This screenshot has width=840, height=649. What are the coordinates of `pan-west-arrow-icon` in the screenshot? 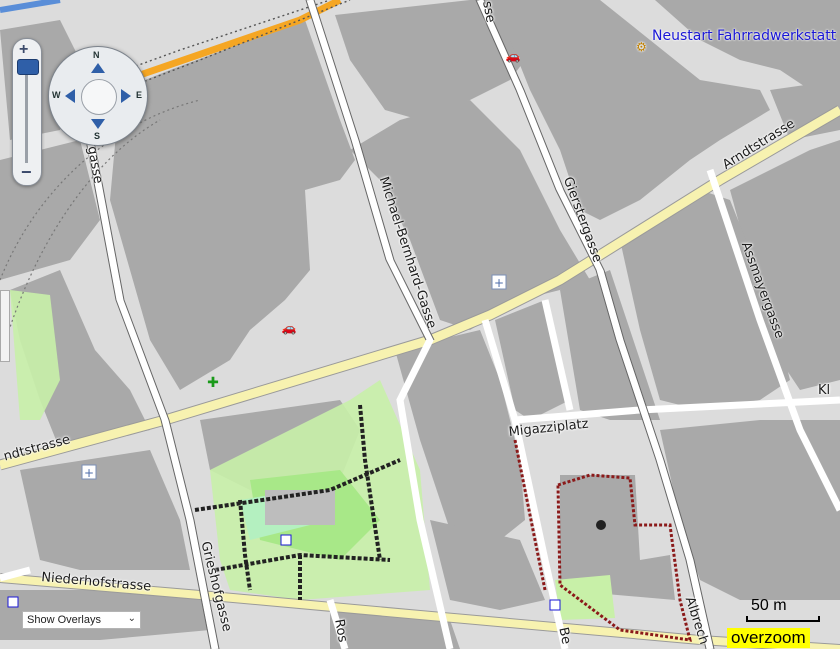 It's located at (70, 96).